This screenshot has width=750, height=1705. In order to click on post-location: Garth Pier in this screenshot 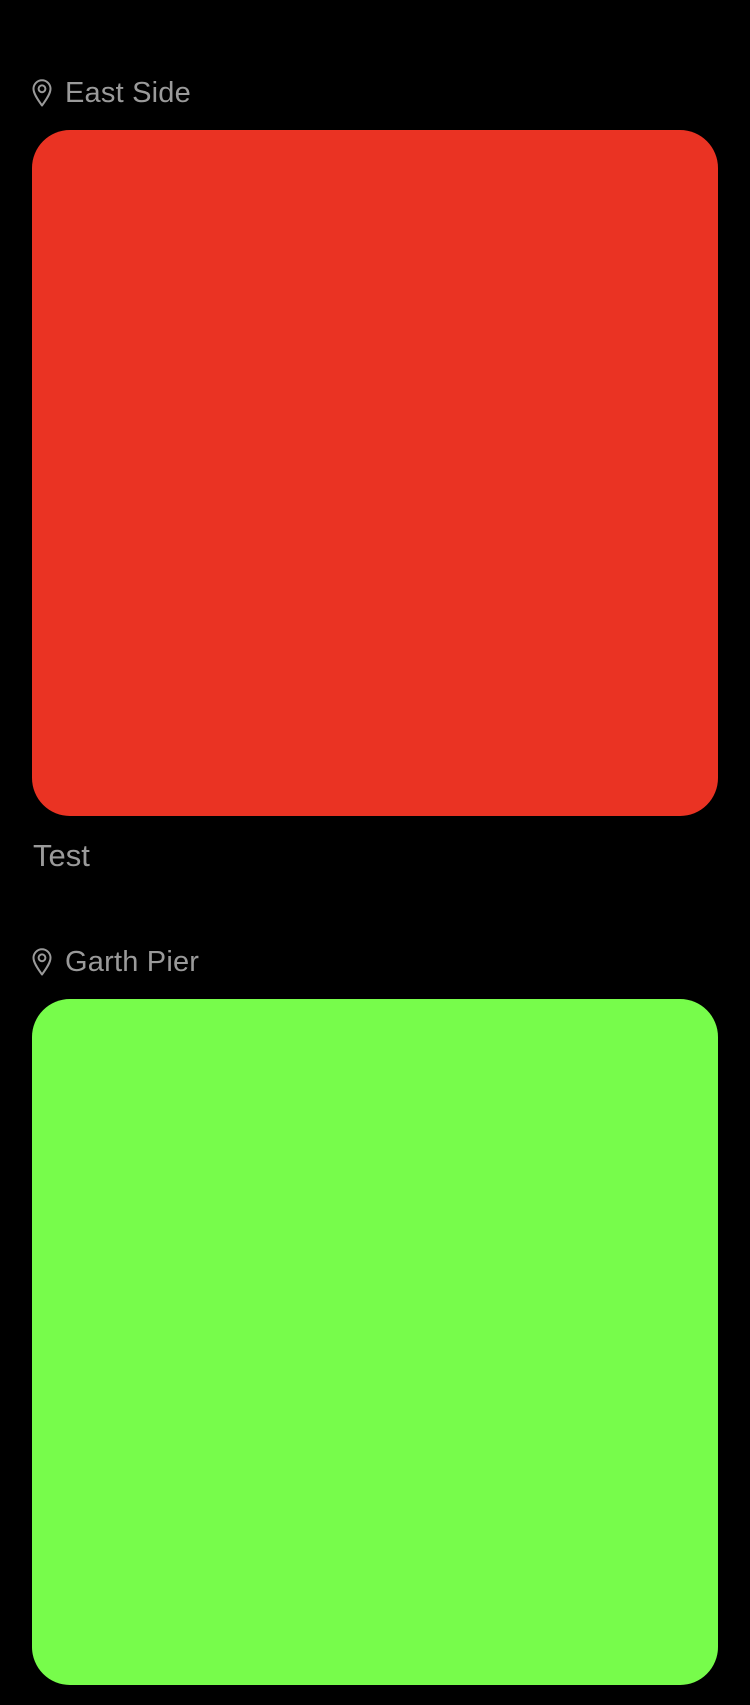, I will do `click(375, 962)`.